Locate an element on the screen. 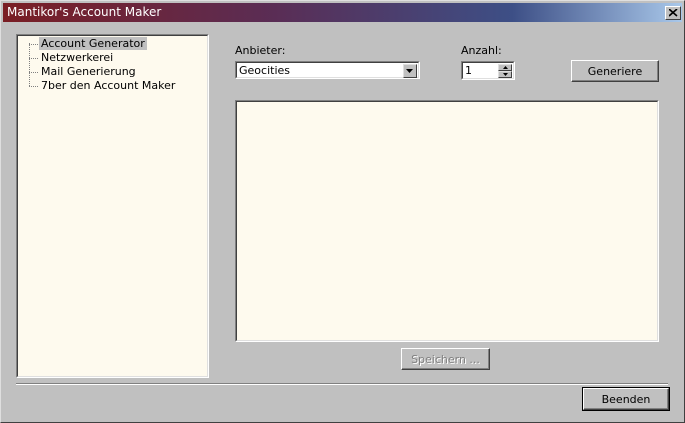  close-icon is located at coordinates (673, 13).